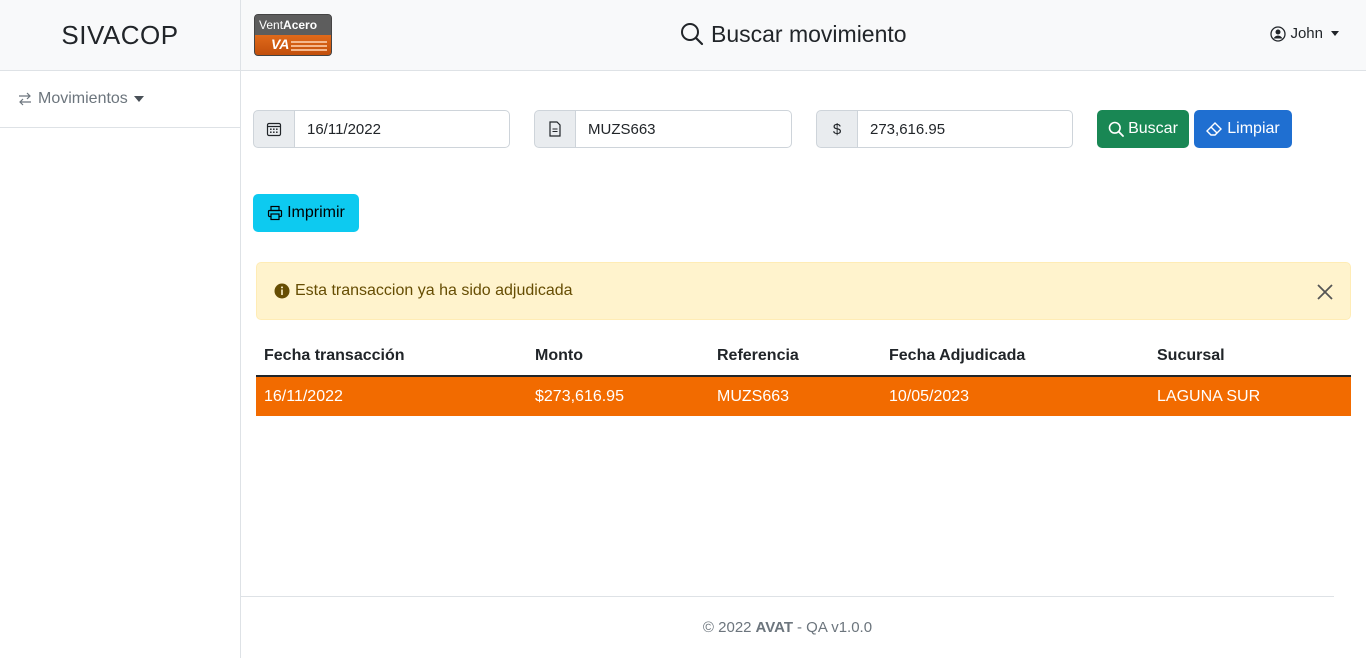 This screenshot has width=1366, height=658. What do you see at coordinates (402, 129) in the screenshot?
I see `date-field` at bounding box center [402, 129].